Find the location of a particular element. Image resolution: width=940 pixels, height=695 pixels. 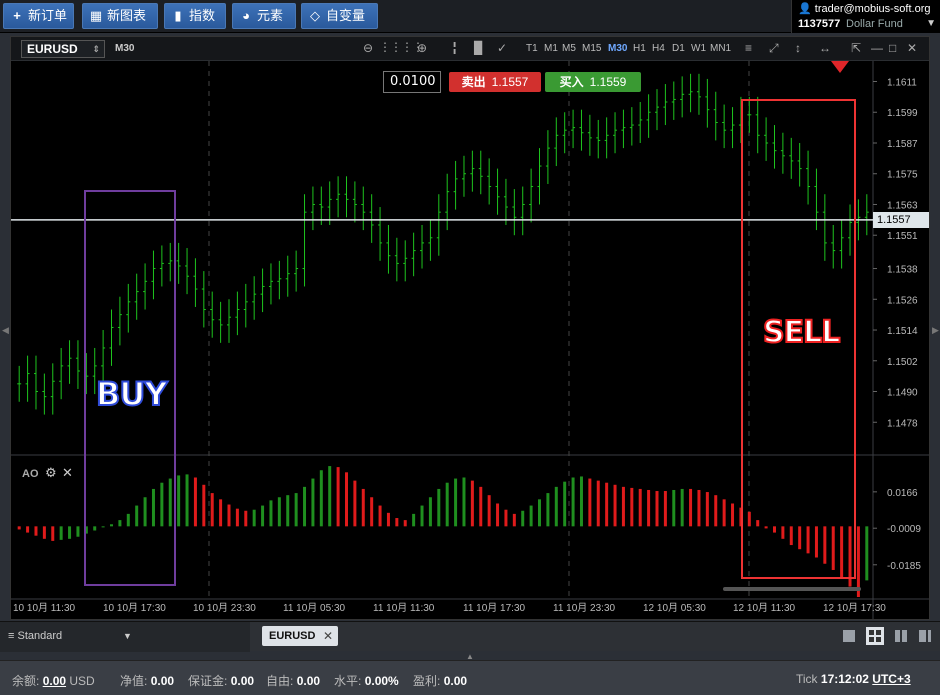

collapse-left-icon: ◀ is located at coordinates (5, 330).